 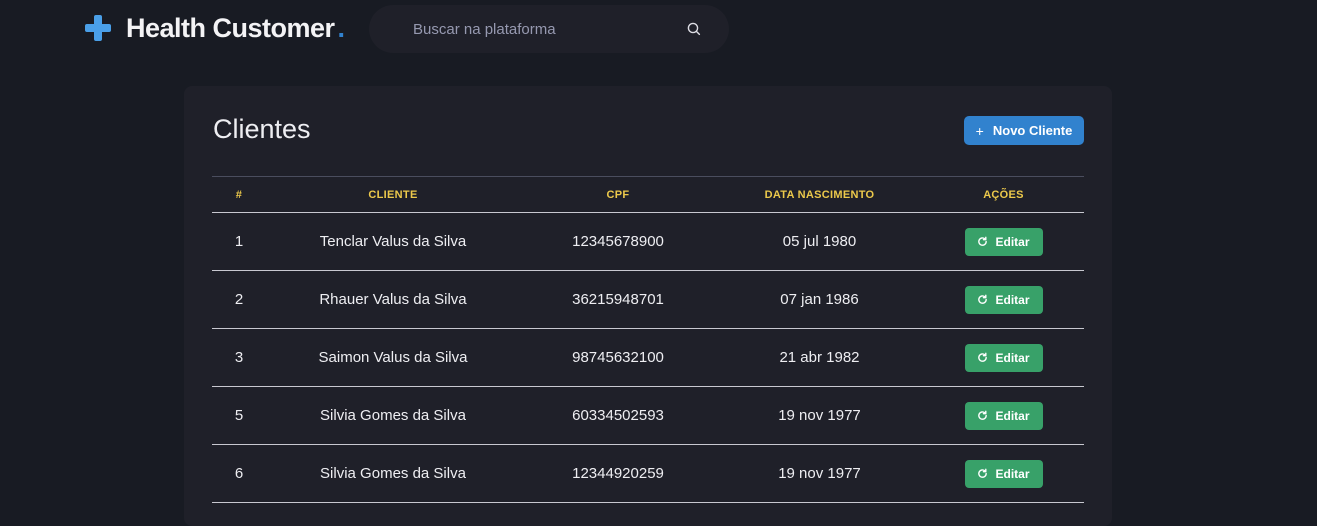 I want to click on cell-birth: 21 abr 1982, so click(x=819, y=357).